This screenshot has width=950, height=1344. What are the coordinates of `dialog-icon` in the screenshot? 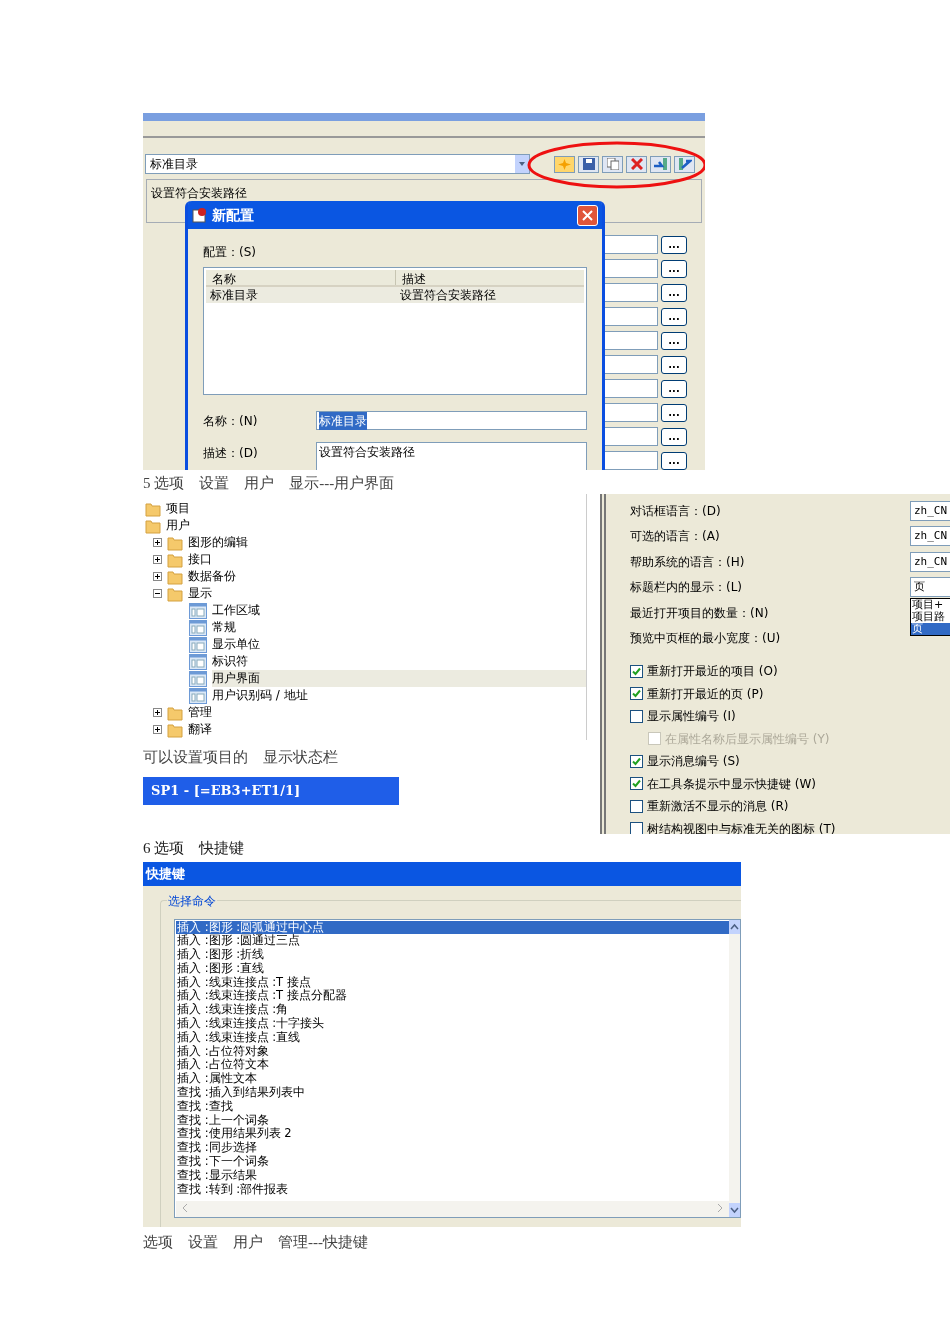 It's located at (200, 215).